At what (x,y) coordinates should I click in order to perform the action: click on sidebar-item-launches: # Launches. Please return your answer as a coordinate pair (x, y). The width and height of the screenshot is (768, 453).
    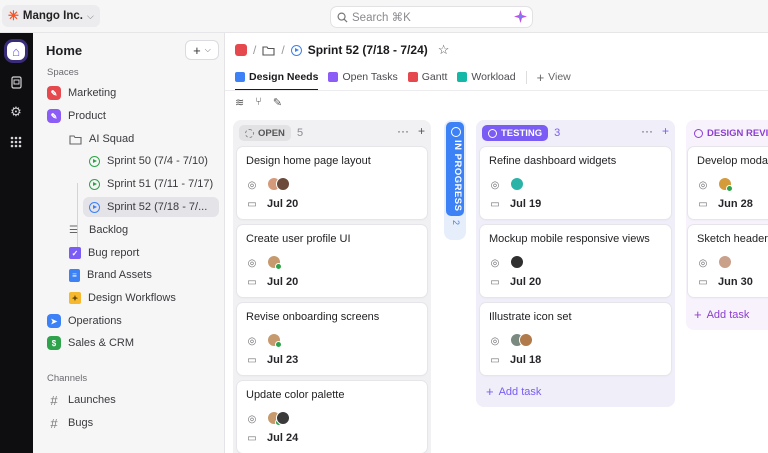
    Looking at the image, I should click on (81, 400).